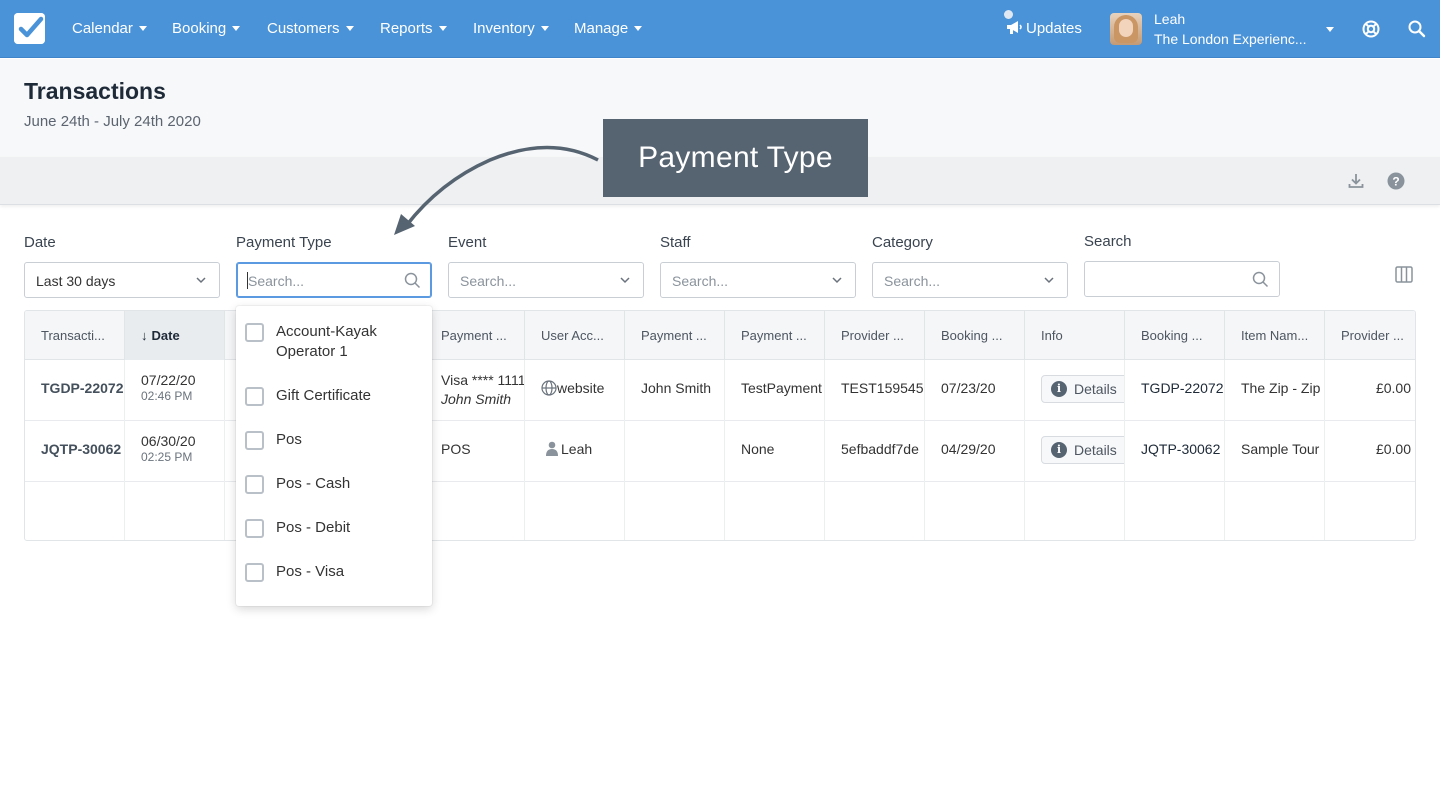 The width and height of the screenshot is (1440, 788). What do you see at coordinates (1371, 29) in the screenshot?
I see `lifebuoy-icon` at bounding box center [1371, 29].